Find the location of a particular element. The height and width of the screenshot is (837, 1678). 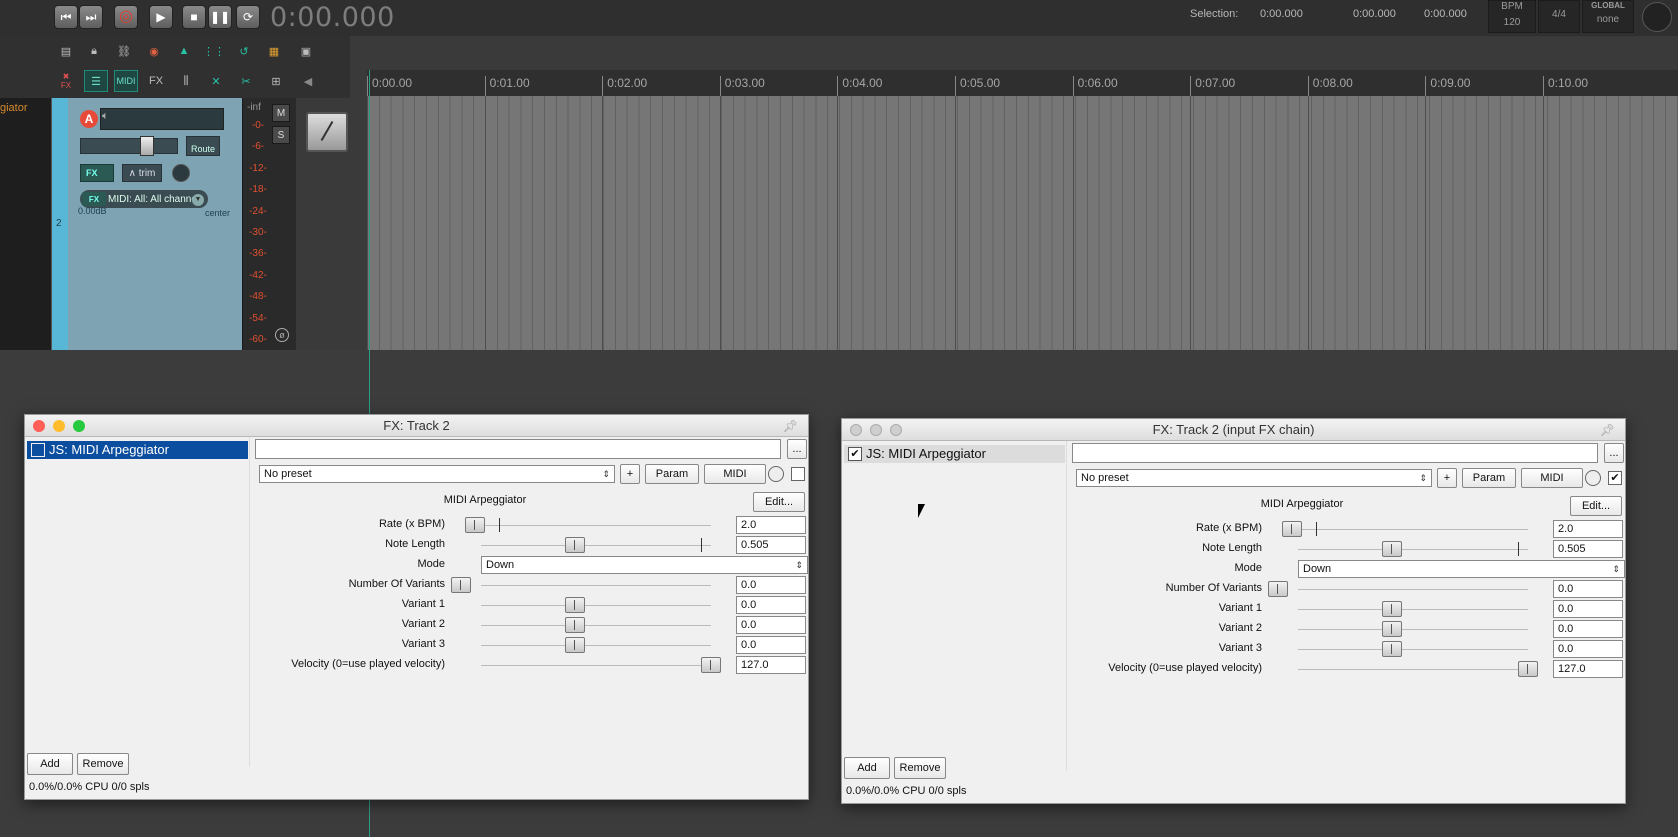

param-value-field: 2.0 is located at coordinates (771, 525).